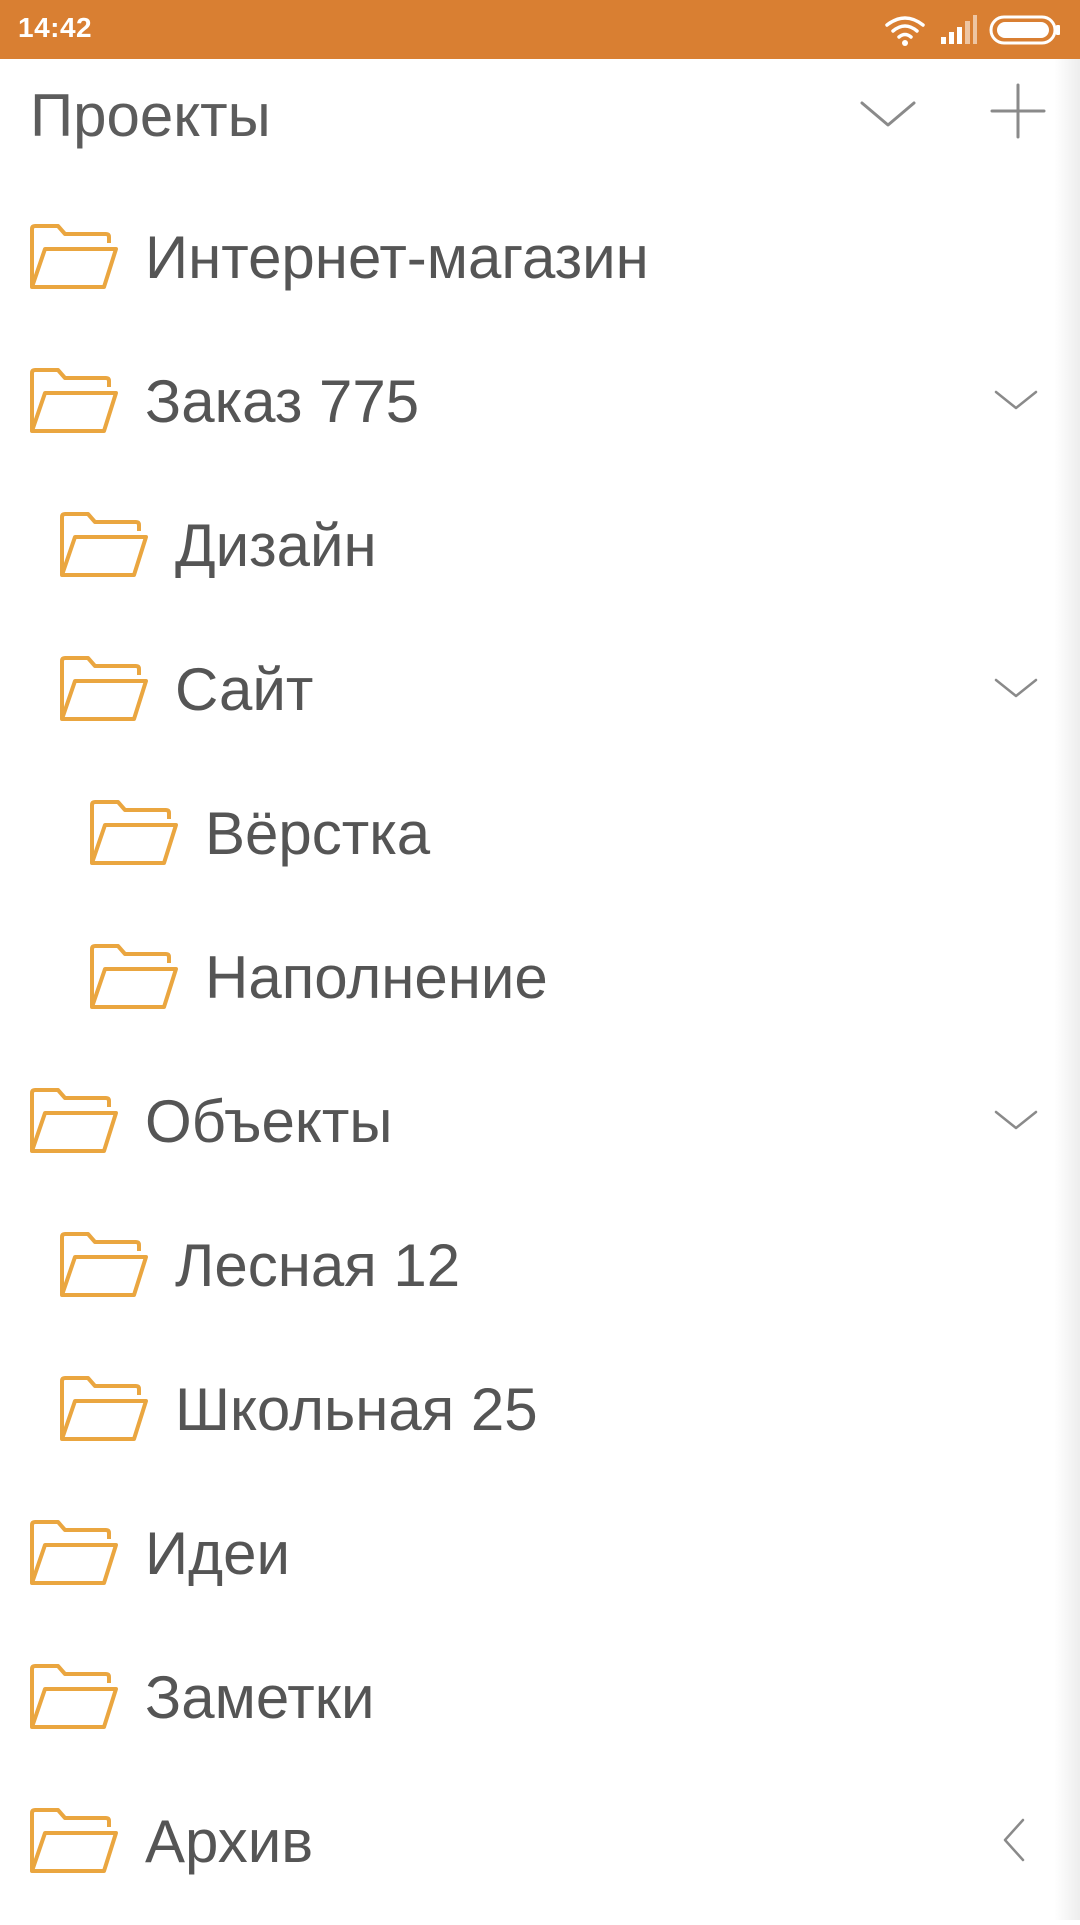 Image resolution: width=1080 pixels, height=1925 pixels. Describe the element at coordinates (540, 557) in the screenshot. I see `folder-item: Дизайн` at that location.